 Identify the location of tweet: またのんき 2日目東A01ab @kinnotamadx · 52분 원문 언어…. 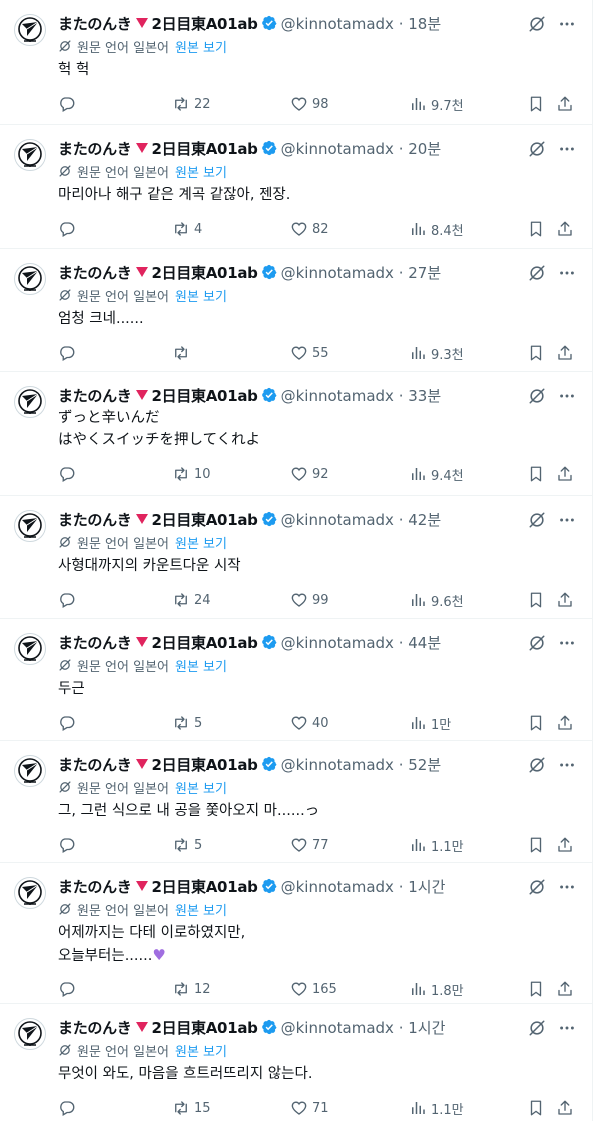
(296, 802).